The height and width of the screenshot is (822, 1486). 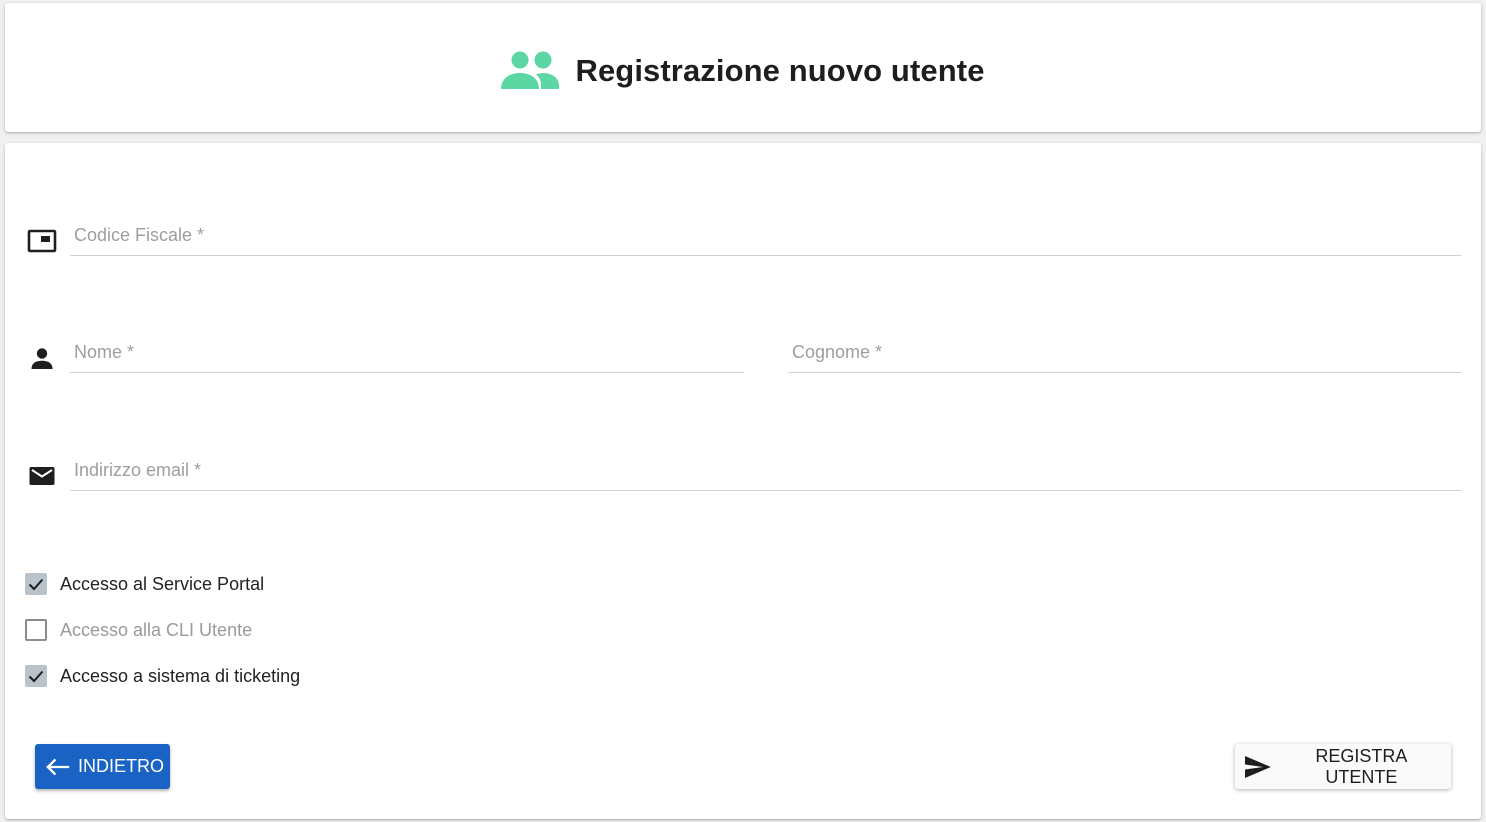 I want to click on email-input, so click(x=765, y=471).